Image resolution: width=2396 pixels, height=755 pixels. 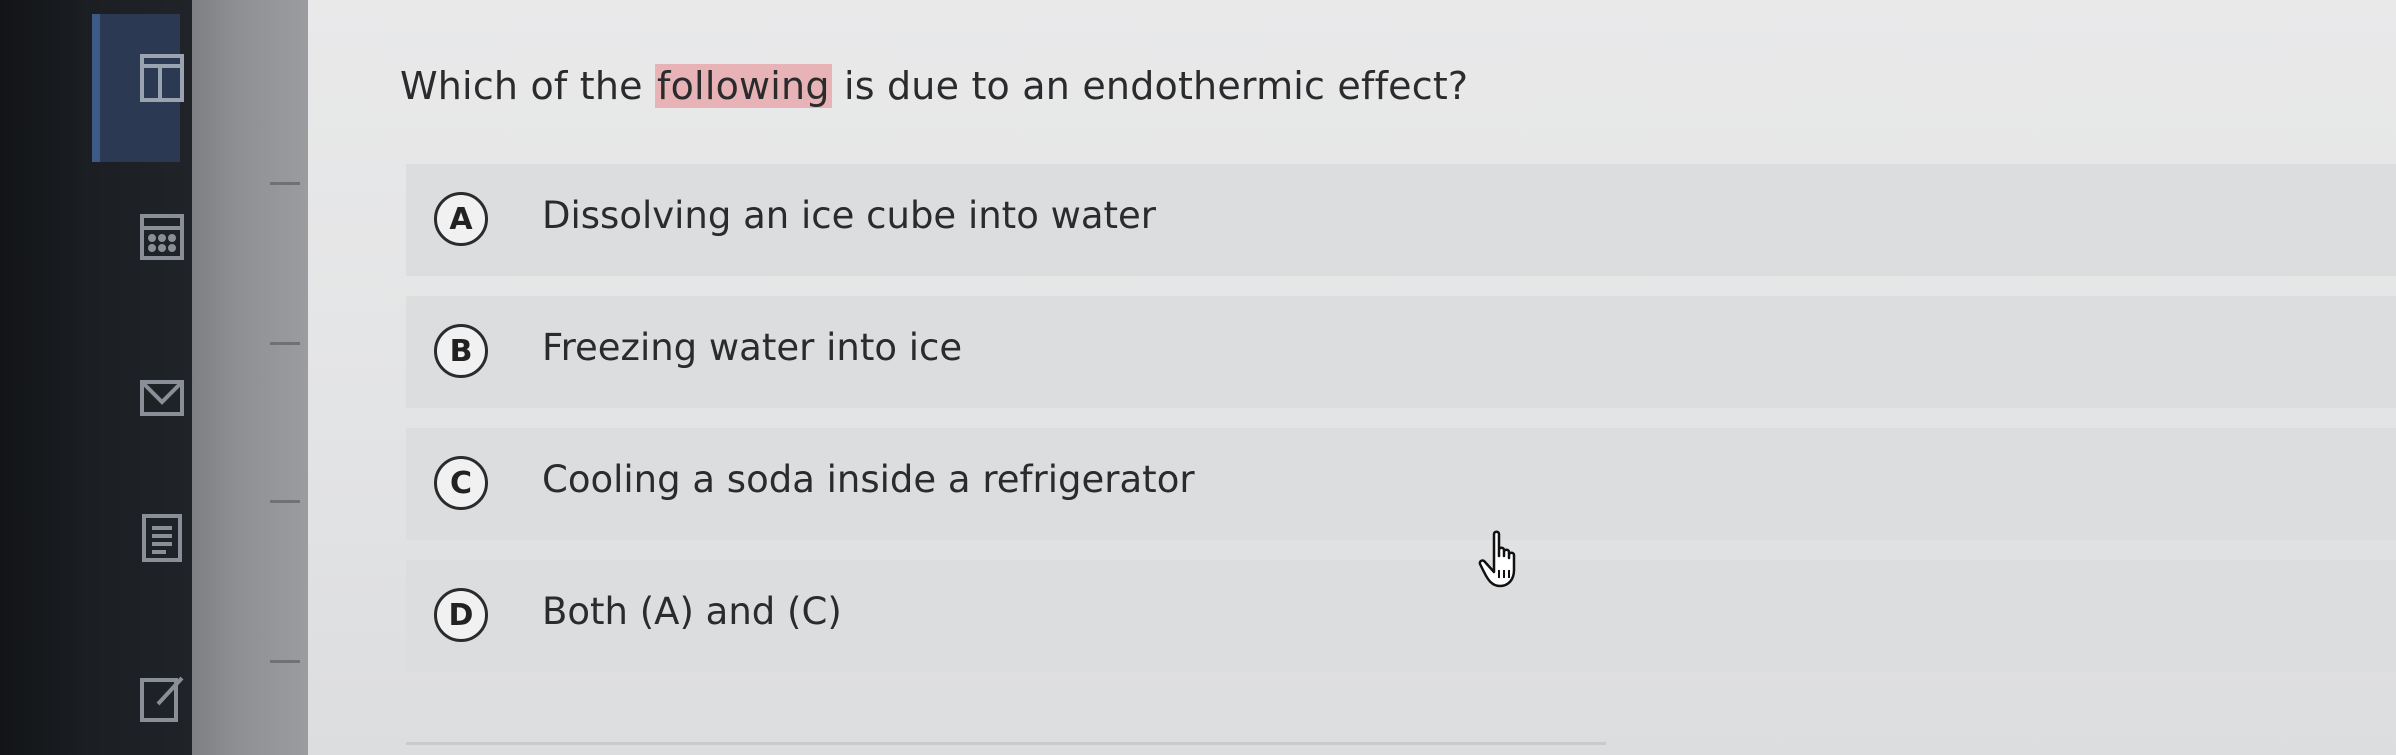 What do you see at coordinates (1006, 743) in the screenshot?
I see `divider-line` at bounding box center [1006, 743].